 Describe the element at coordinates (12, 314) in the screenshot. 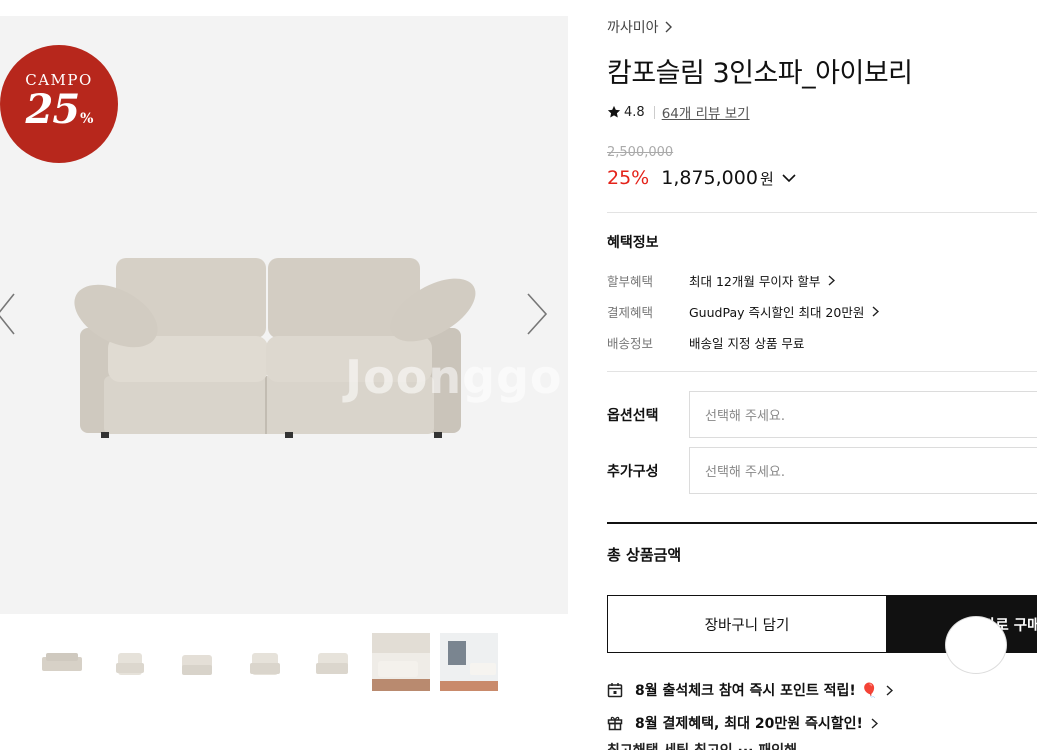

I see `gallery-prev-arrow-icon` at that location.